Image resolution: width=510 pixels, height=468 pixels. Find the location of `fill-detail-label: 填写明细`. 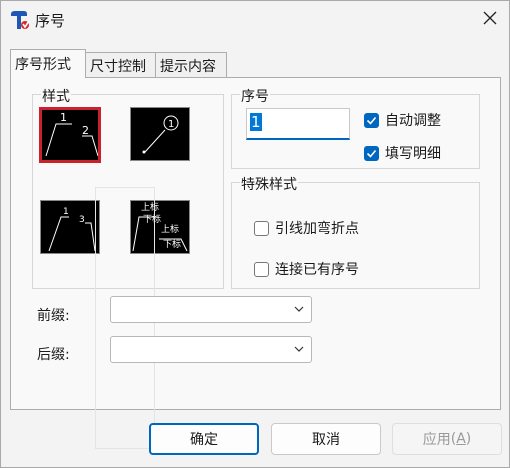

fill-detail-label: 填写明细 is located at coordinates (413, 154).